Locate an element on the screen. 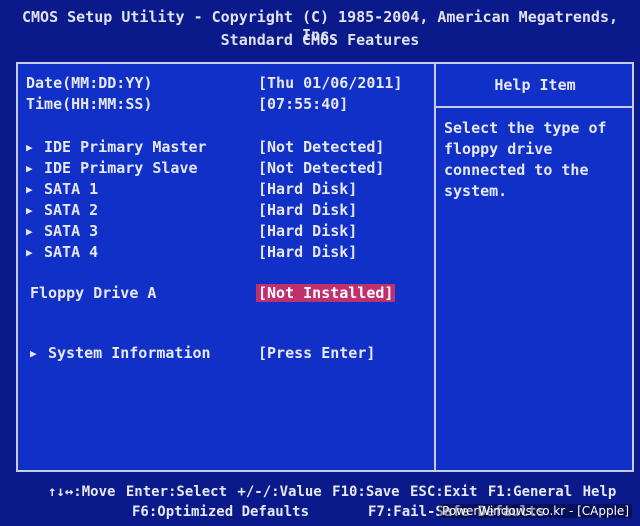 This screenshot has width=640, height=526. sata2-item: ▶ SATA 2 is located at coordinates (62, 210).